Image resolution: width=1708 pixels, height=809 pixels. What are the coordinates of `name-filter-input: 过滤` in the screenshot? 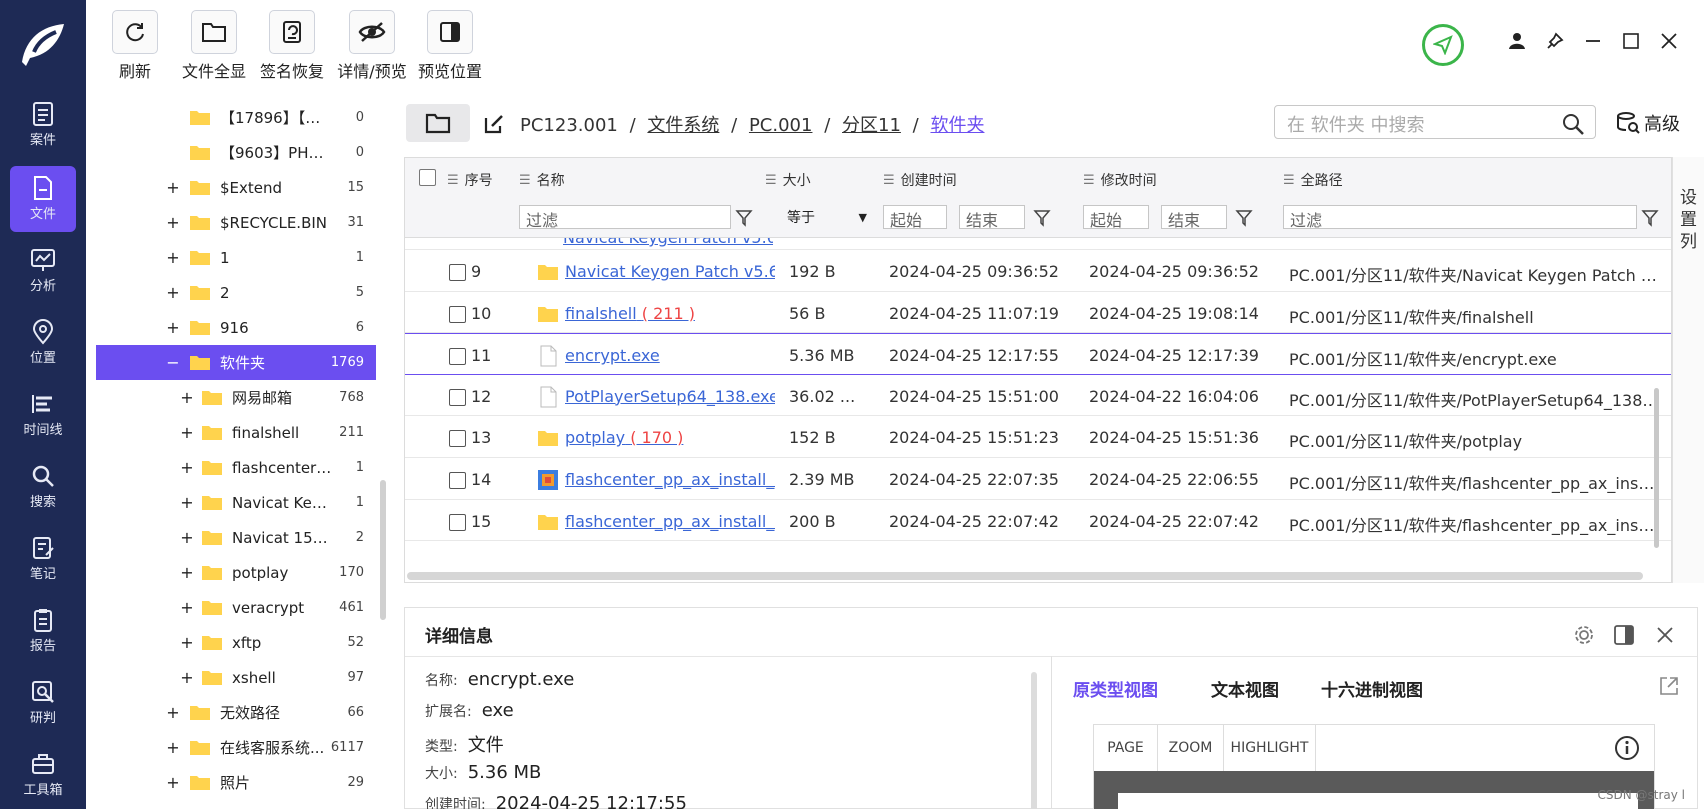 It's located at (625, 217).